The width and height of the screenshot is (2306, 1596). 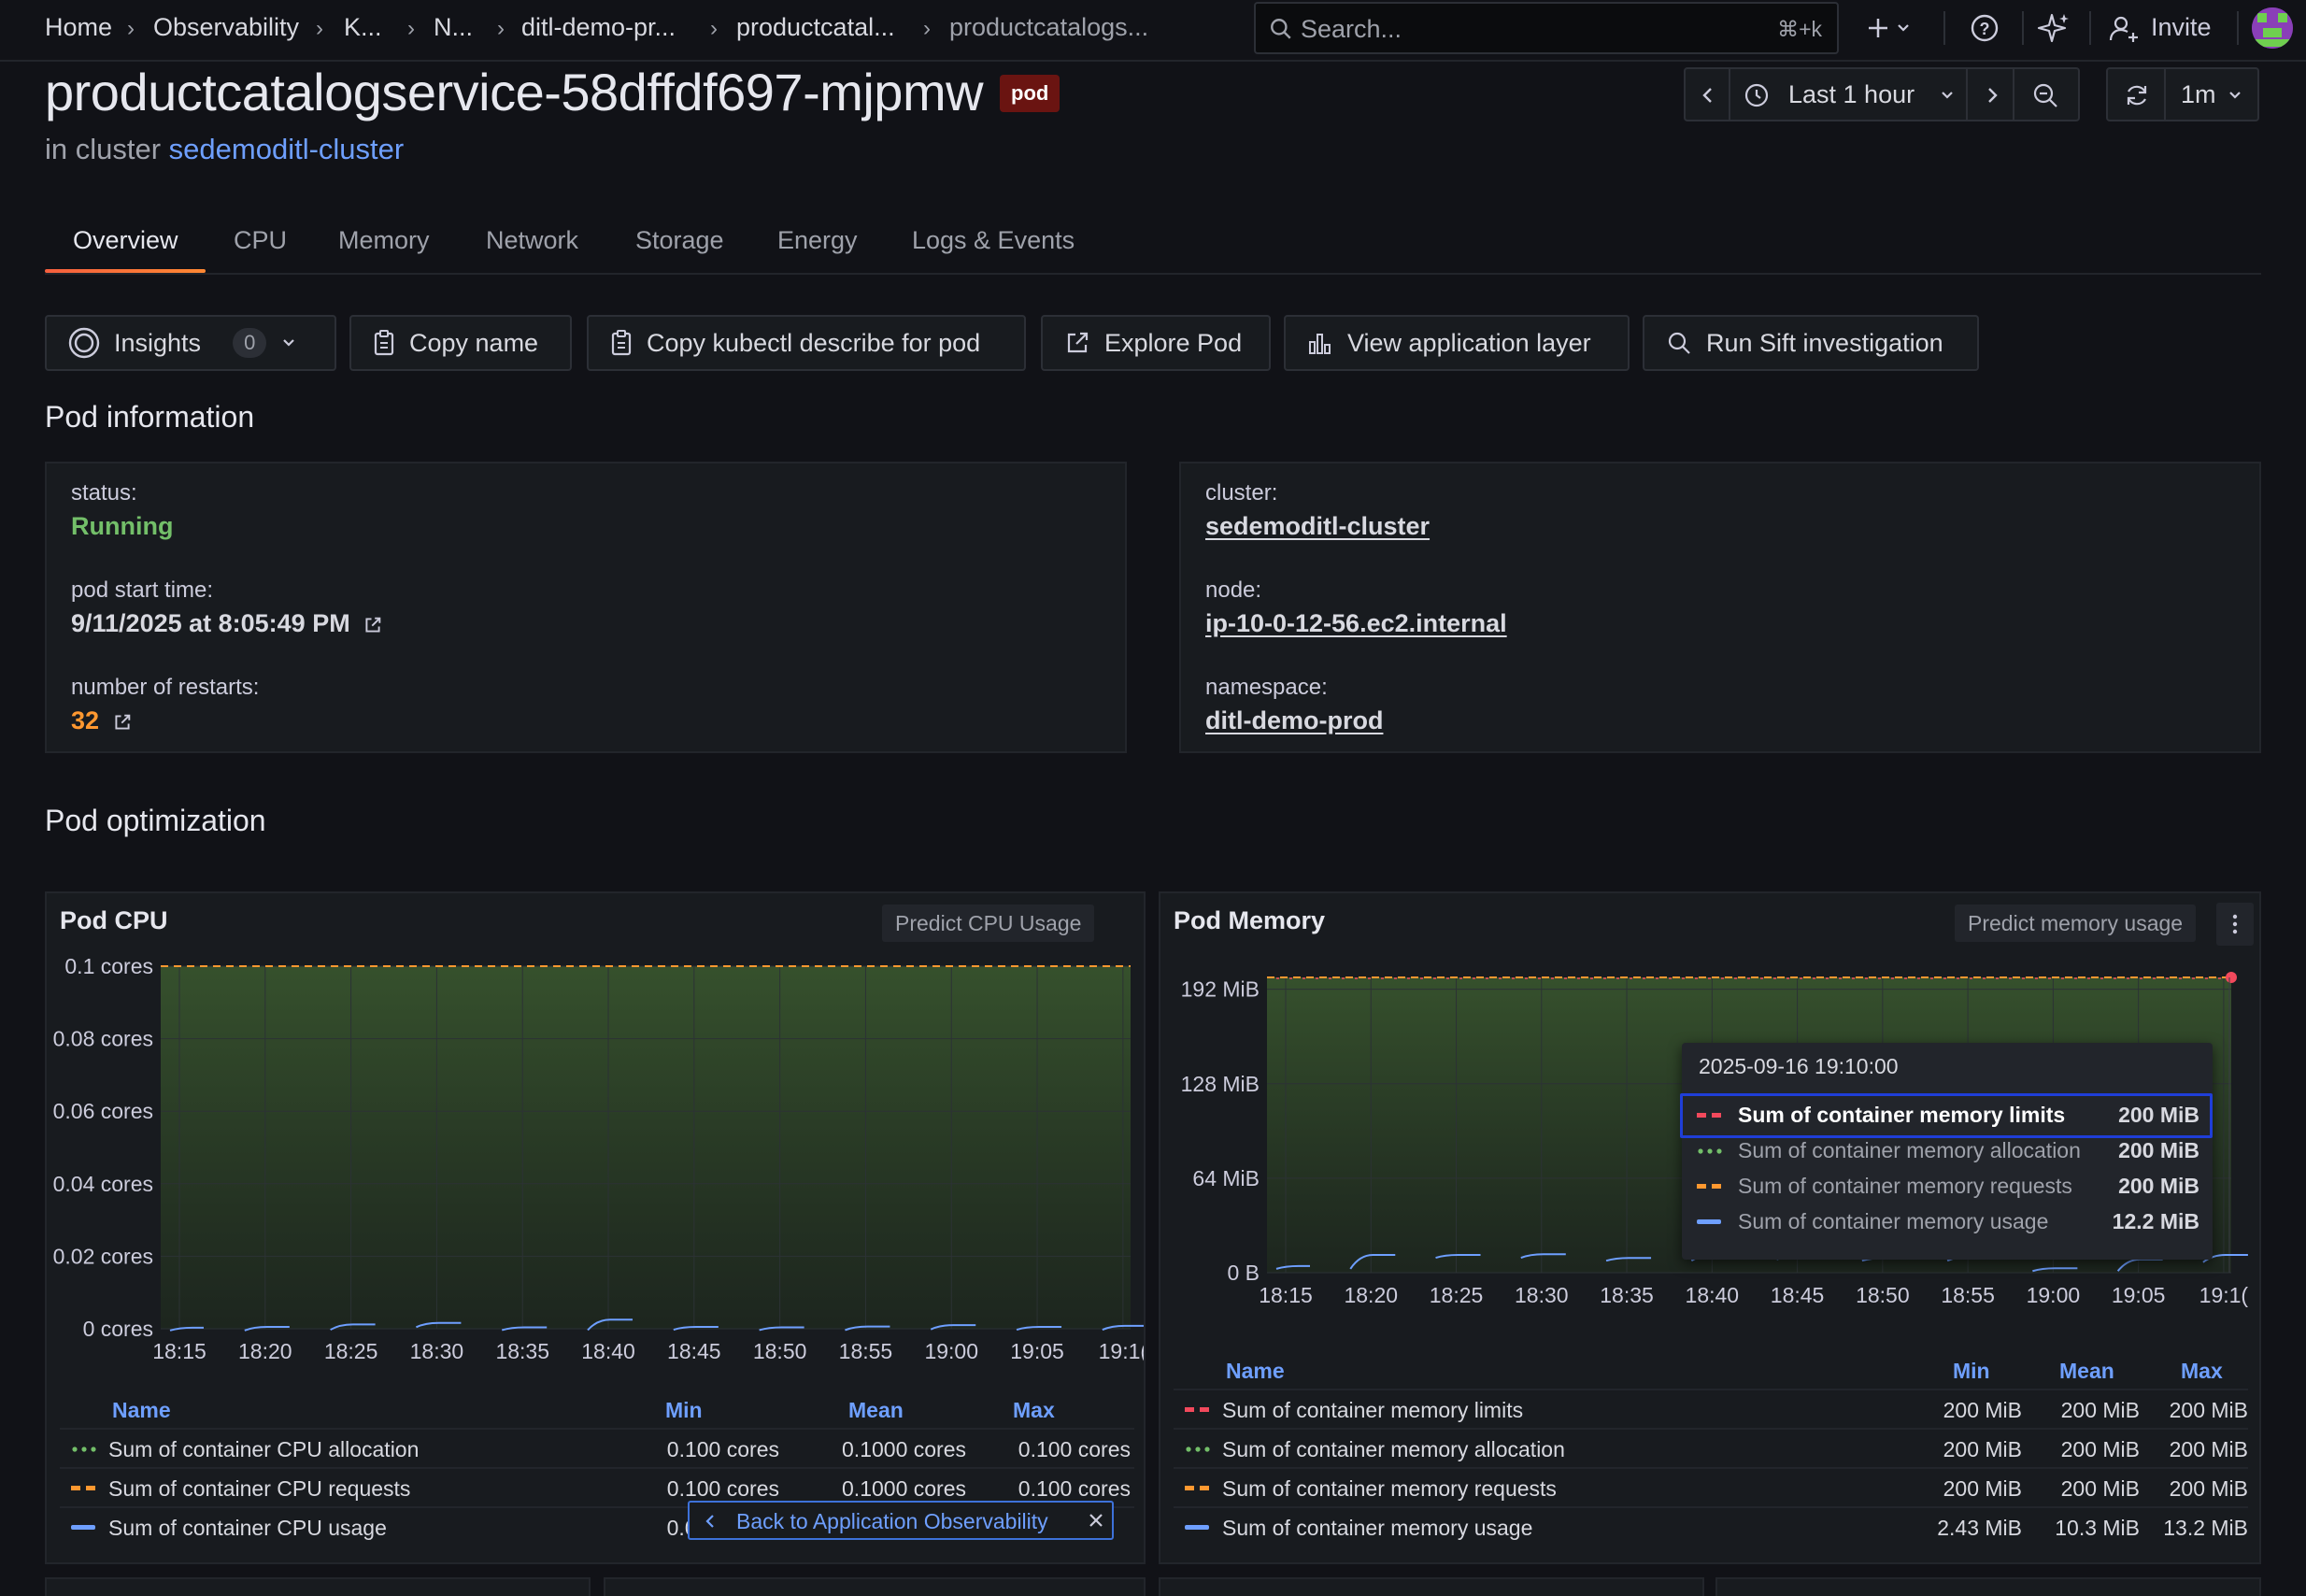 I want to click on y-tick-label: 0 cores, so click(x=118, y=1329).